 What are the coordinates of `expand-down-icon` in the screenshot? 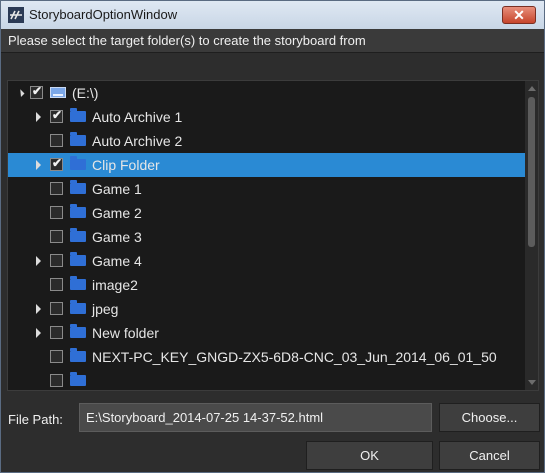 It's located at (18, 91).